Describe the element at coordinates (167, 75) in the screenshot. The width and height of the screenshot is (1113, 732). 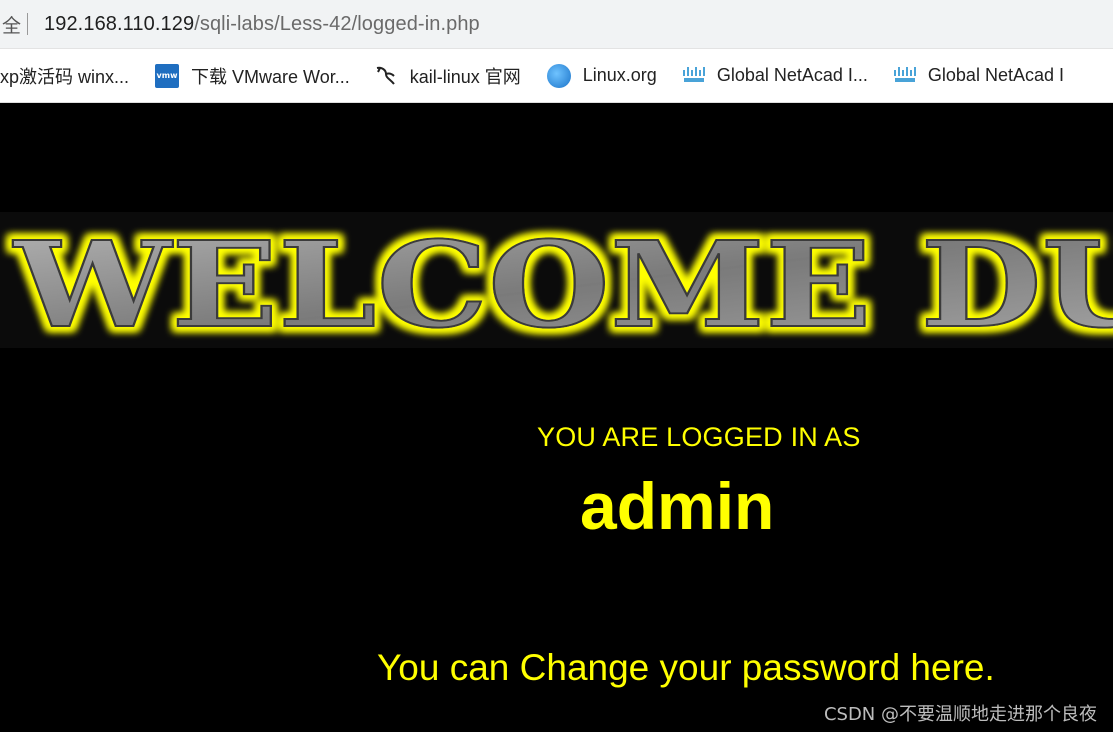
I see `vmw-icon: vmw` at that location.